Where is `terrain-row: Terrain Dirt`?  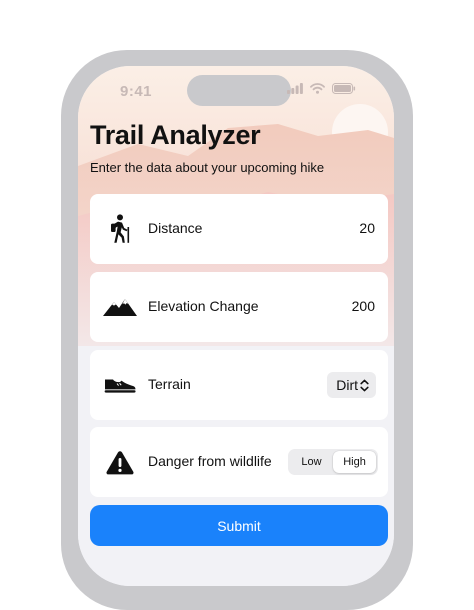 terrain-row: Terrain Dirt is located at coordinates (239, 385).